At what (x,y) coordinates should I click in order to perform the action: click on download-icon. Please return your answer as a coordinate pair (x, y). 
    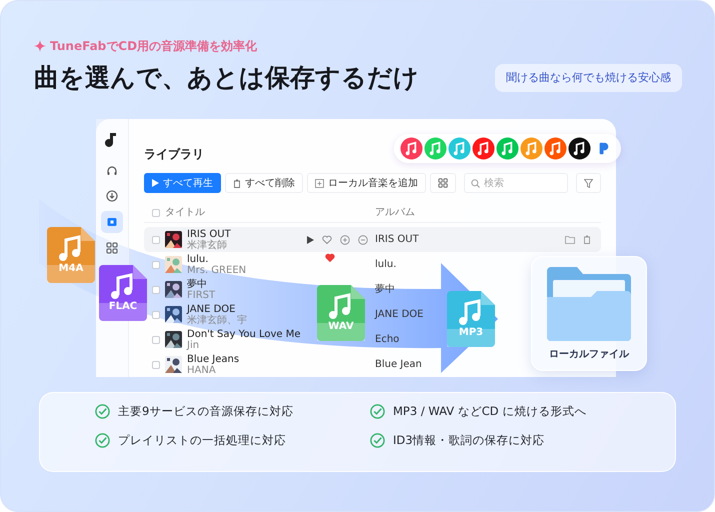
    Looking at the image, I should click on (112, 196).